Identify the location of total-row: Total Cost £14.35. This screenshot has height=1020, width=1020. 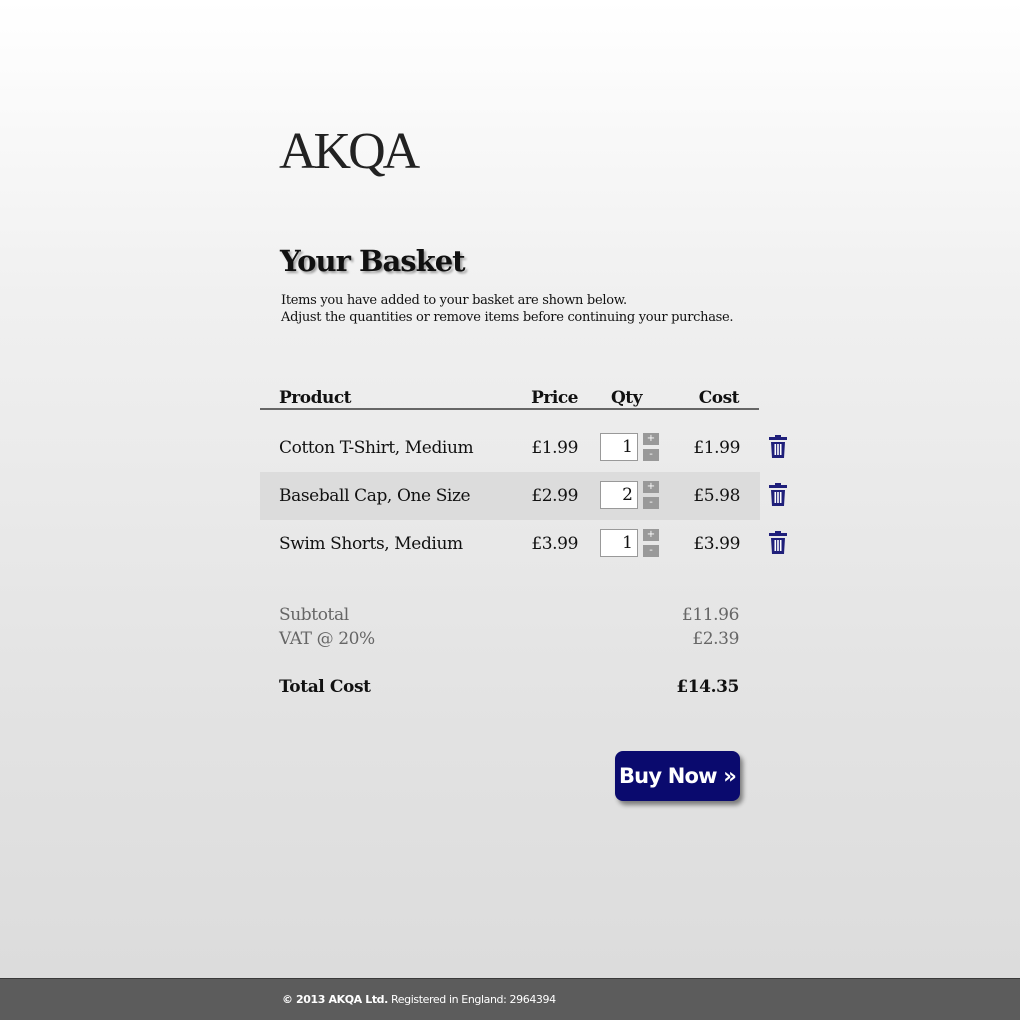
(509, 687).